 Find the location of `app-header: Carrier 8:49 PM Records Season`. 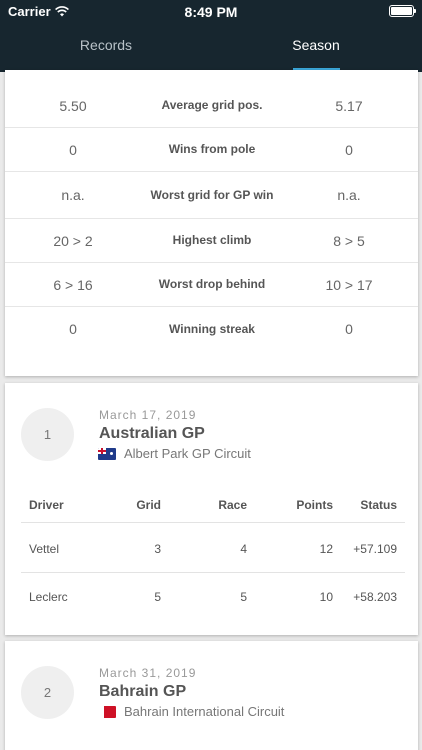

app-header: Carrier 8:49 PM Records Season is located at coordinates (211, 36).